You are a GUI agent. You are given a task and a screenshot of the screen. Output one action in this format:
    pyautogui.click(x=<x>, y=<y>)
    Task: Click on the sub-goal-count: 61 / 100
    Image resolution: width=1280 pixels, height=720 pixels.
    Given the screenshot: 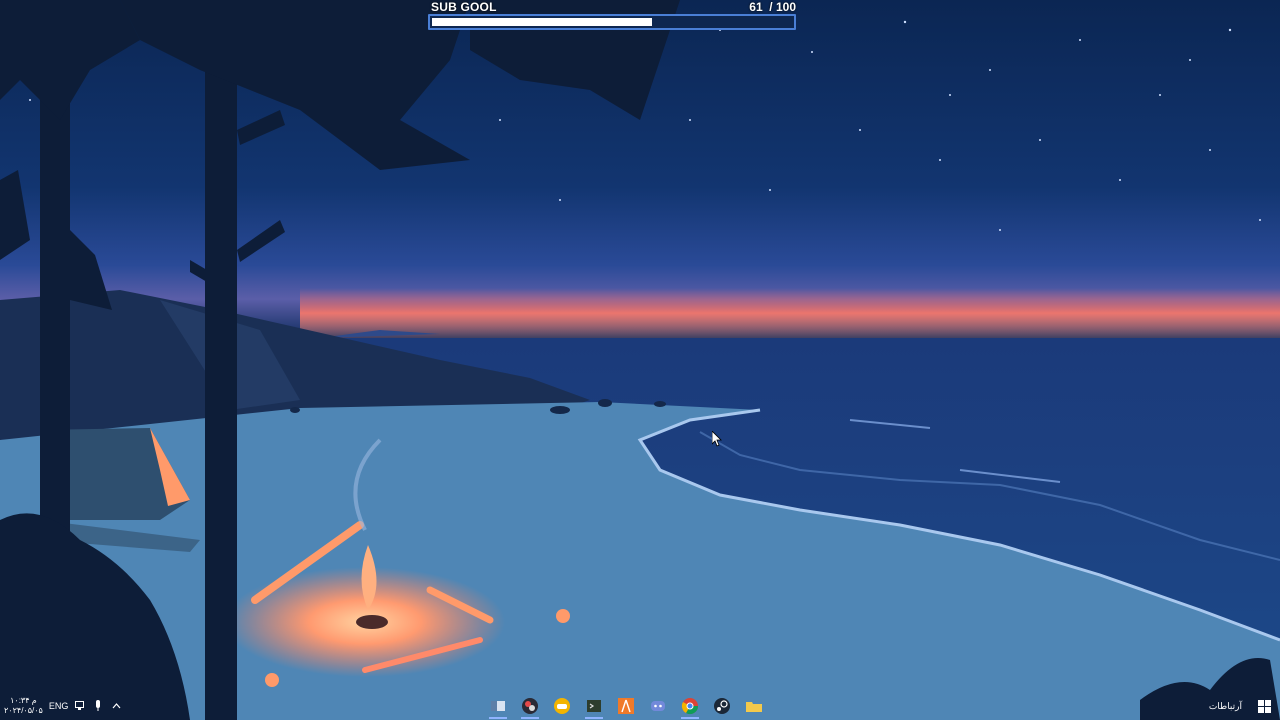 What is the action you would take?
    pyautogui.click(x=772, y=7)
    